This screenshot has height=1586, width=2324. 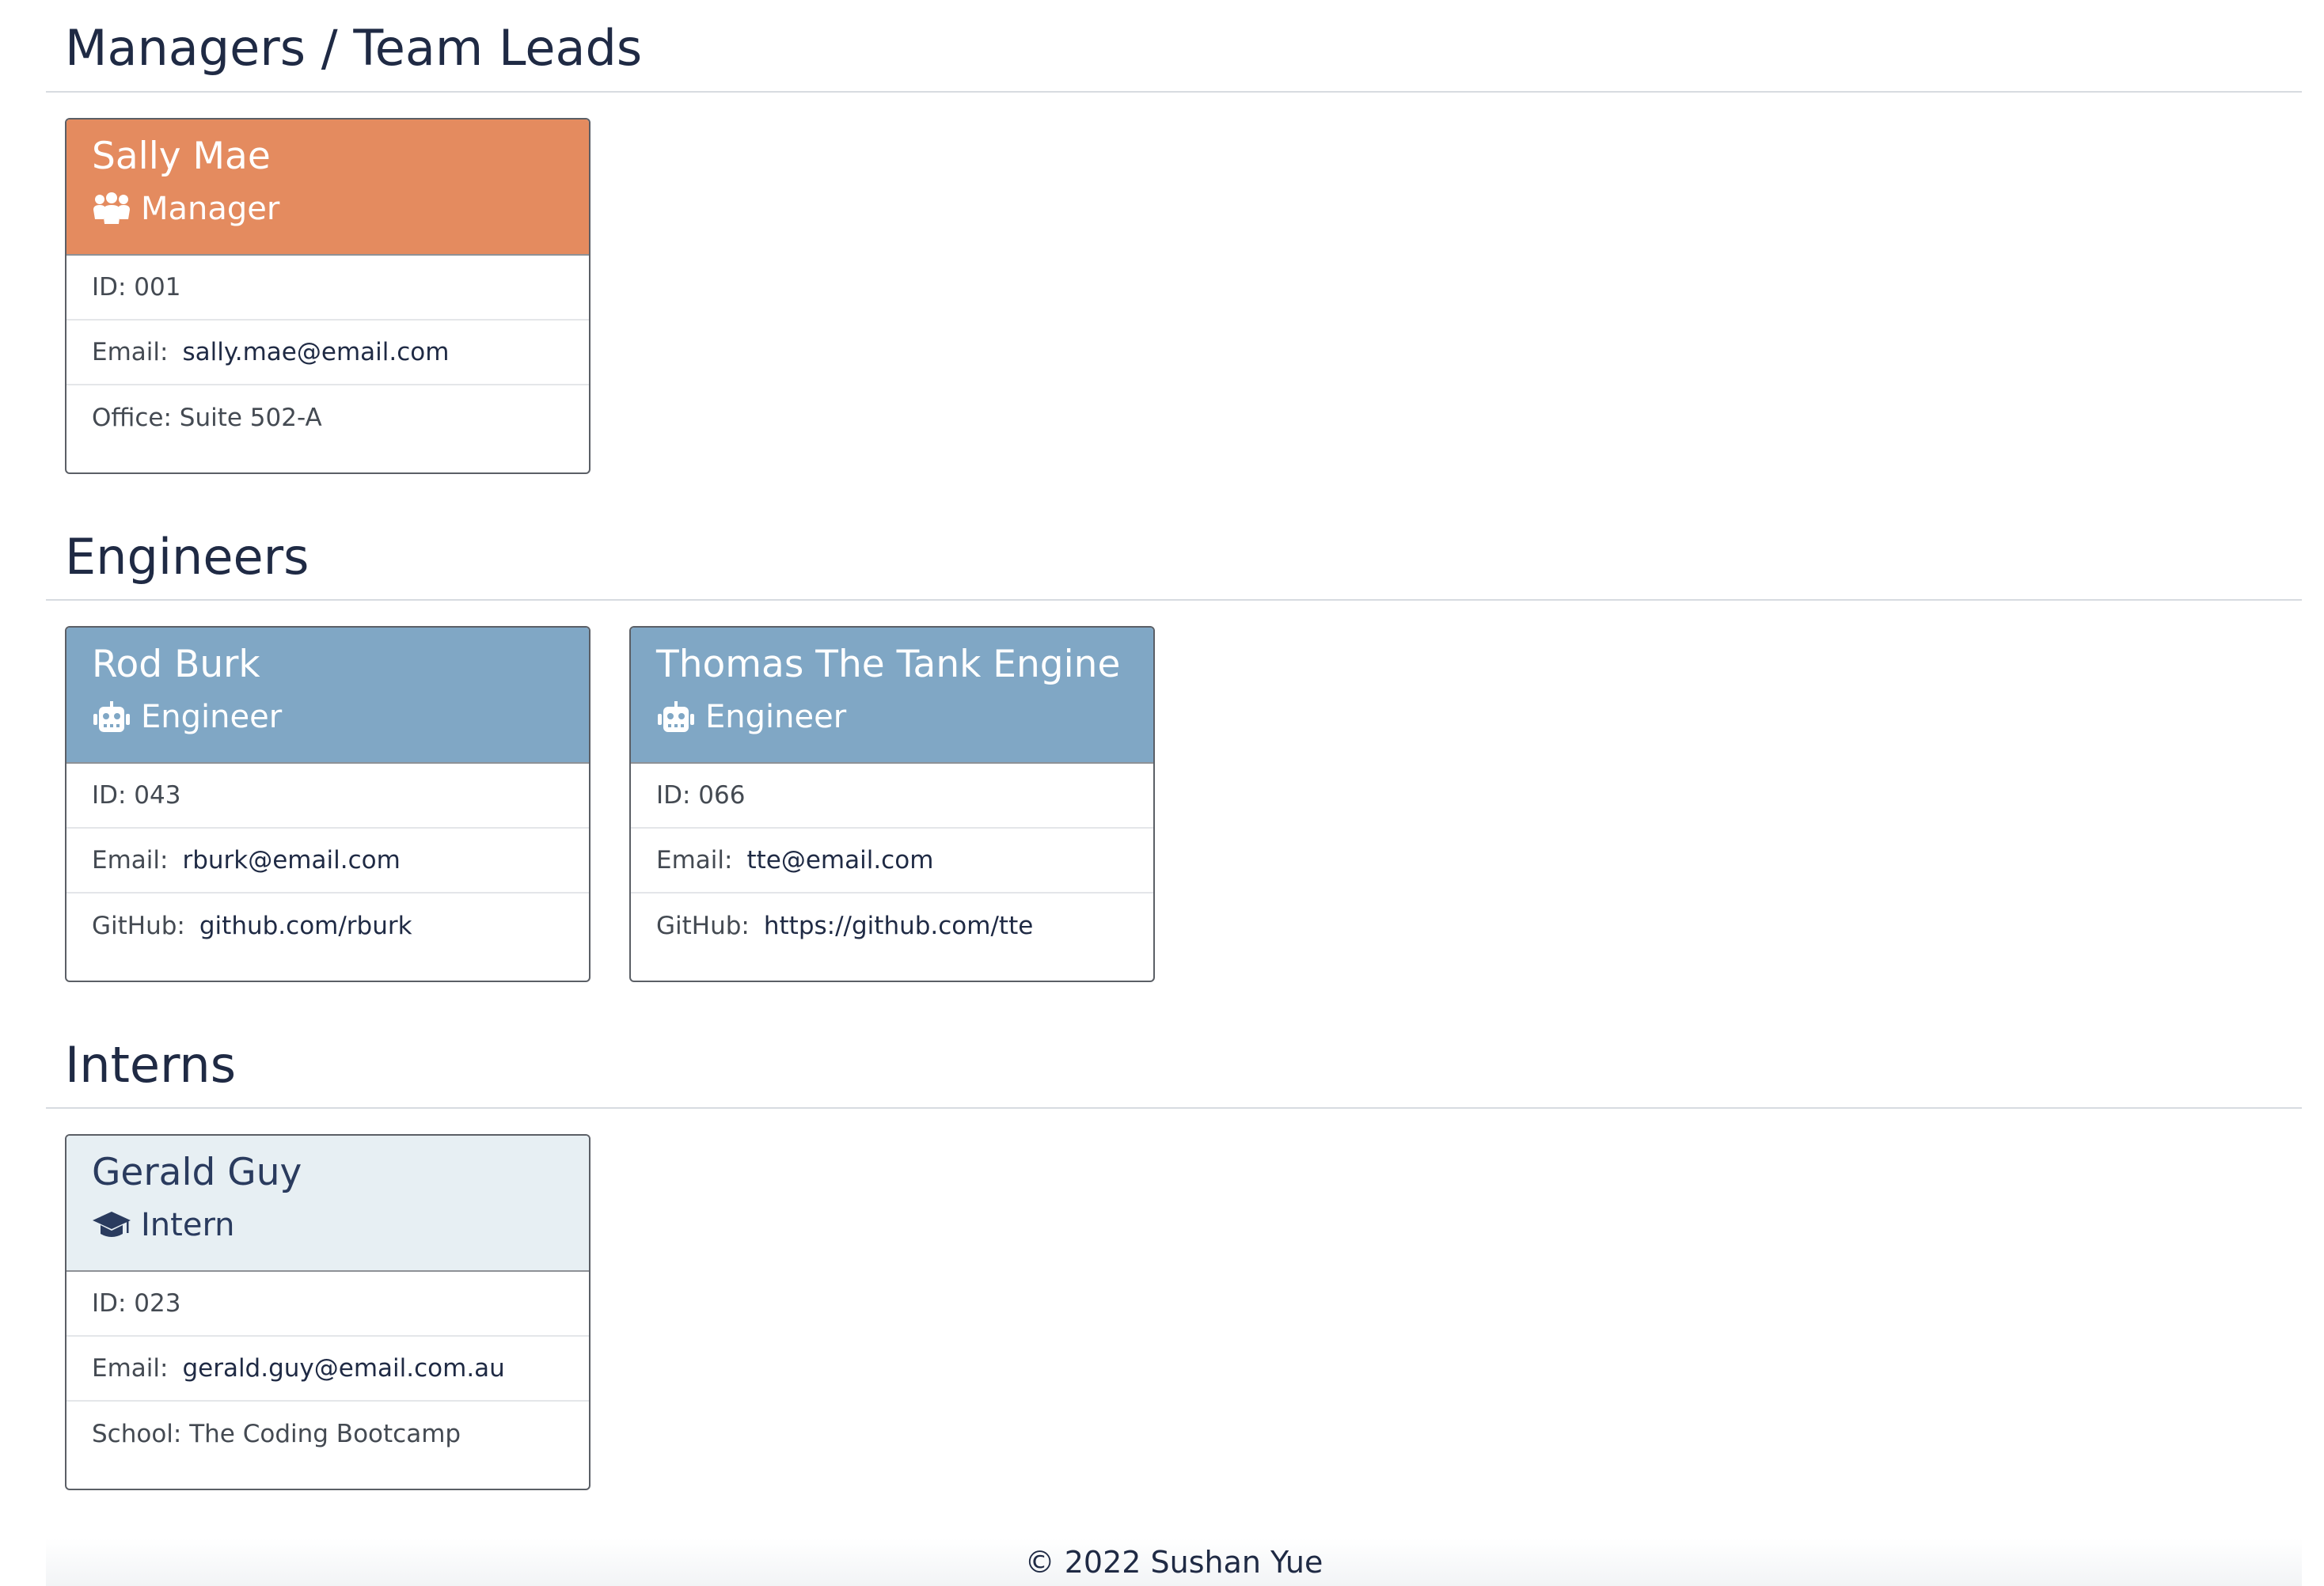 I want to click on graduation-cap-icon, so click(x=112, y=1225).